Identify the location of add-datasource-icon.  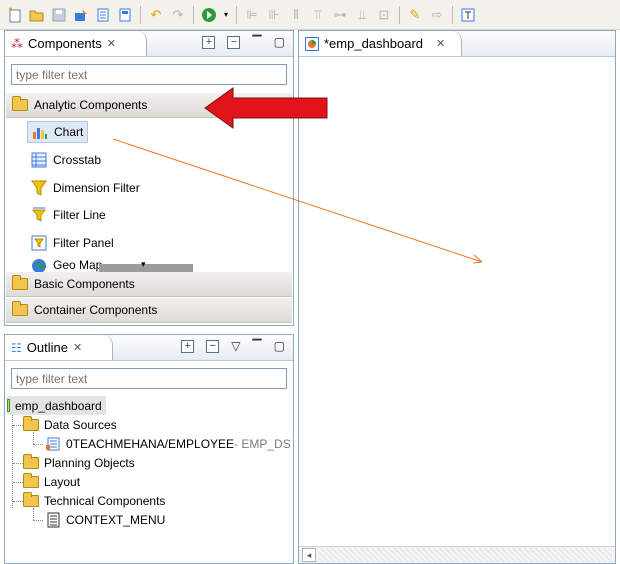
(81, 15).